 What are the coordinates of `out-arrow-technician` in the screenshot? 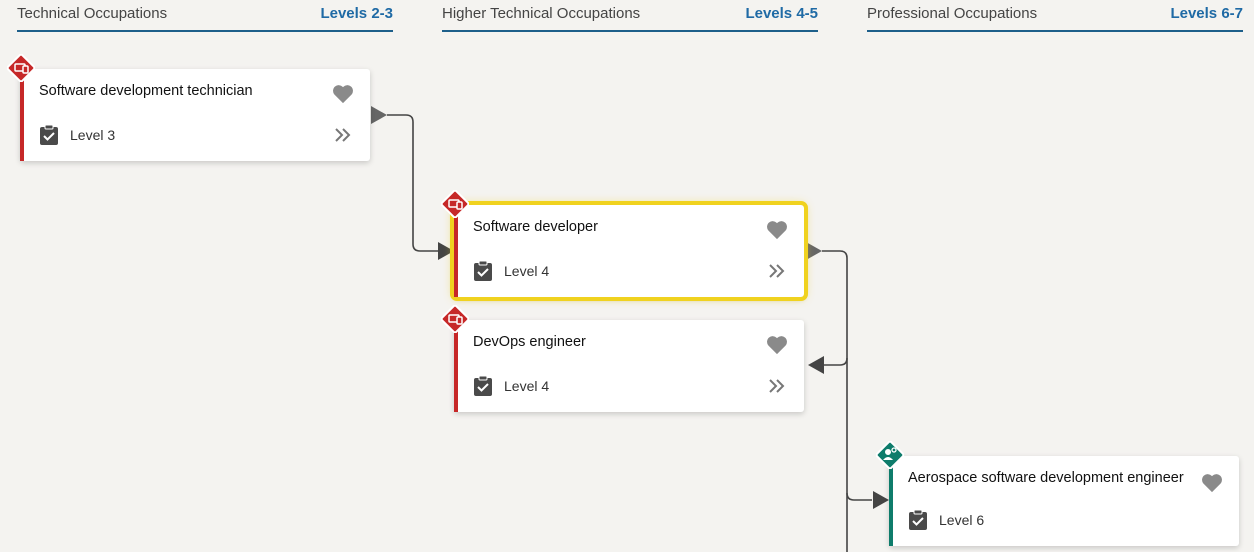 It's located at (379, 115).